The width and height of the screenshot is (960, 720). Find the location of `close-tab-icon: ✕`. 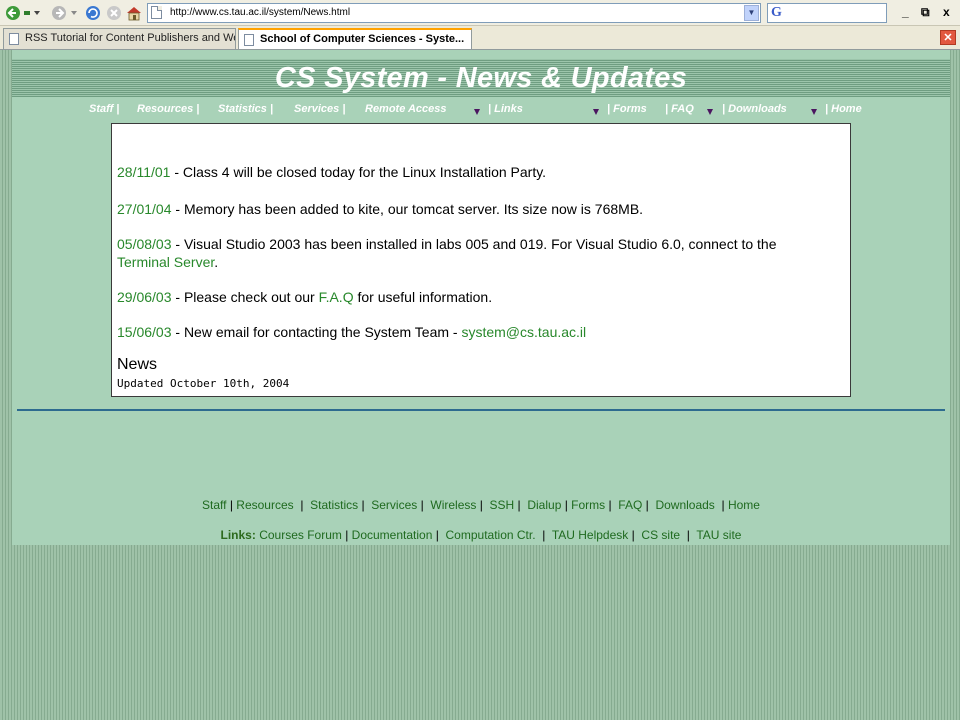

close-tab-icon: ✕ is located at coordinates (948, 37).